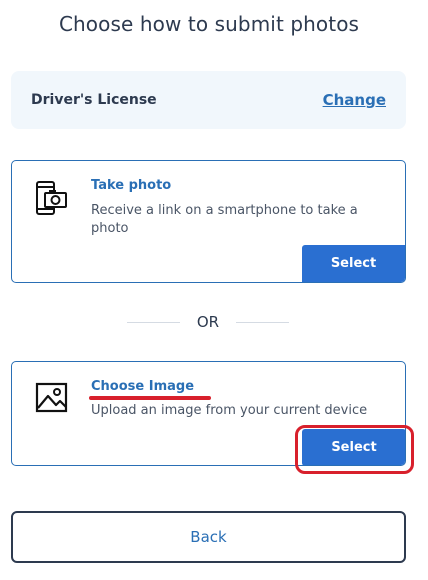 The image size is (428, 580). Describe the element at coordinates (354, 449) in the screenshot. I see `highlight-ring` at that location.